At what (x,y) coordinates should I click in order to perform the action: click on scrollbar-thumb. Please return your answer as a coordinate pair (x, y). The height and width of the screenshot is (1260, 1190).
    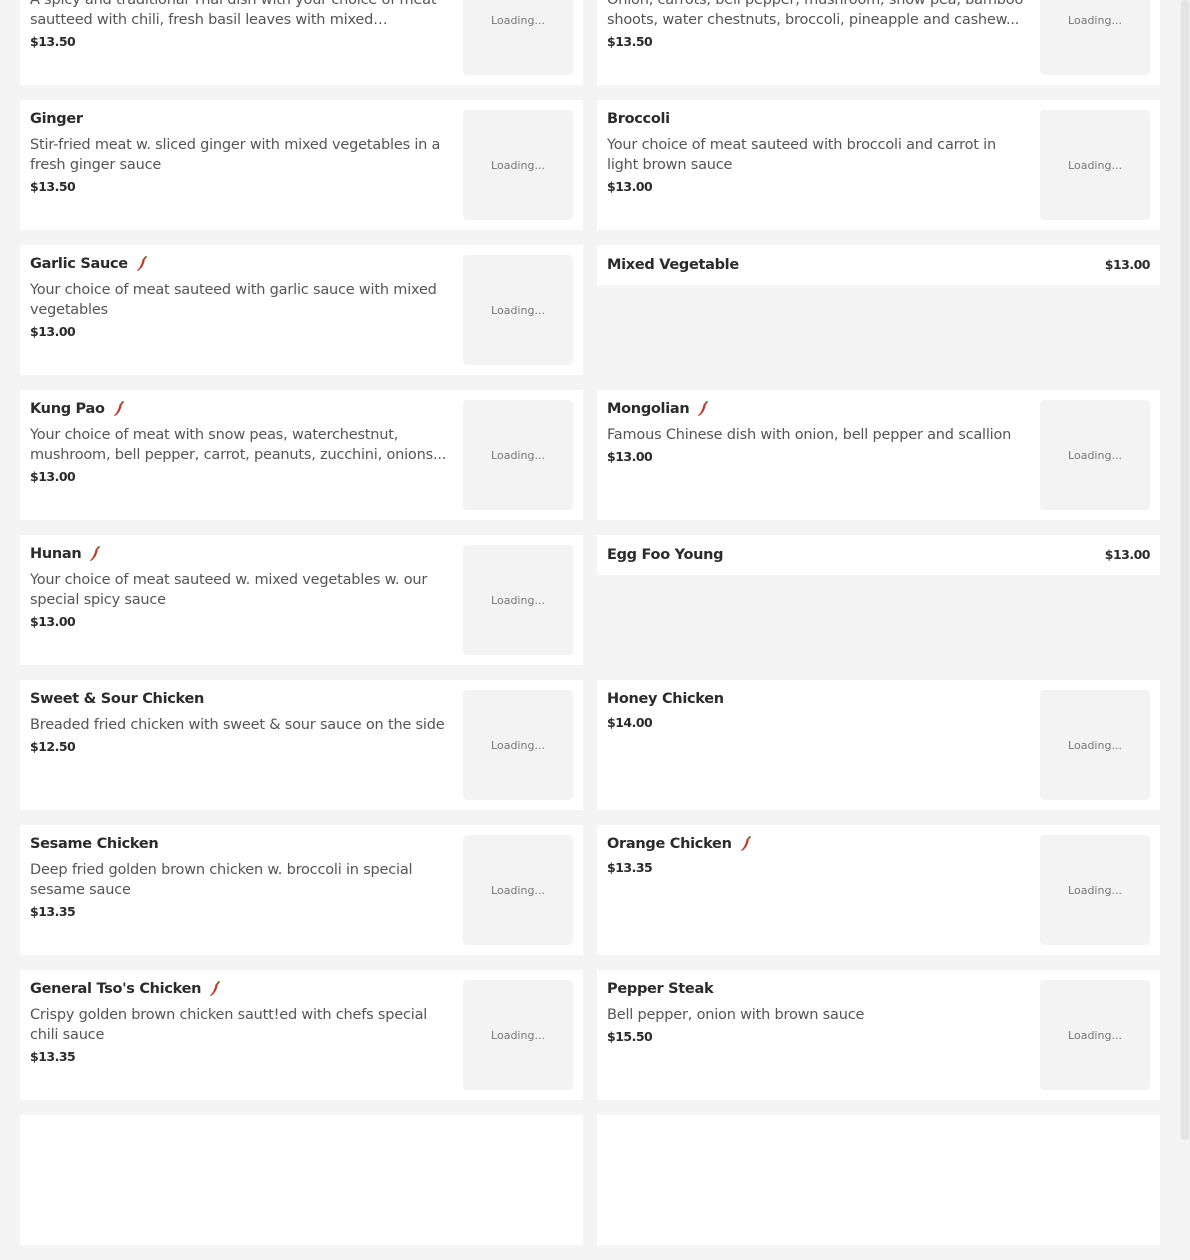
    Looking at the image, I should click on (1185, 570).